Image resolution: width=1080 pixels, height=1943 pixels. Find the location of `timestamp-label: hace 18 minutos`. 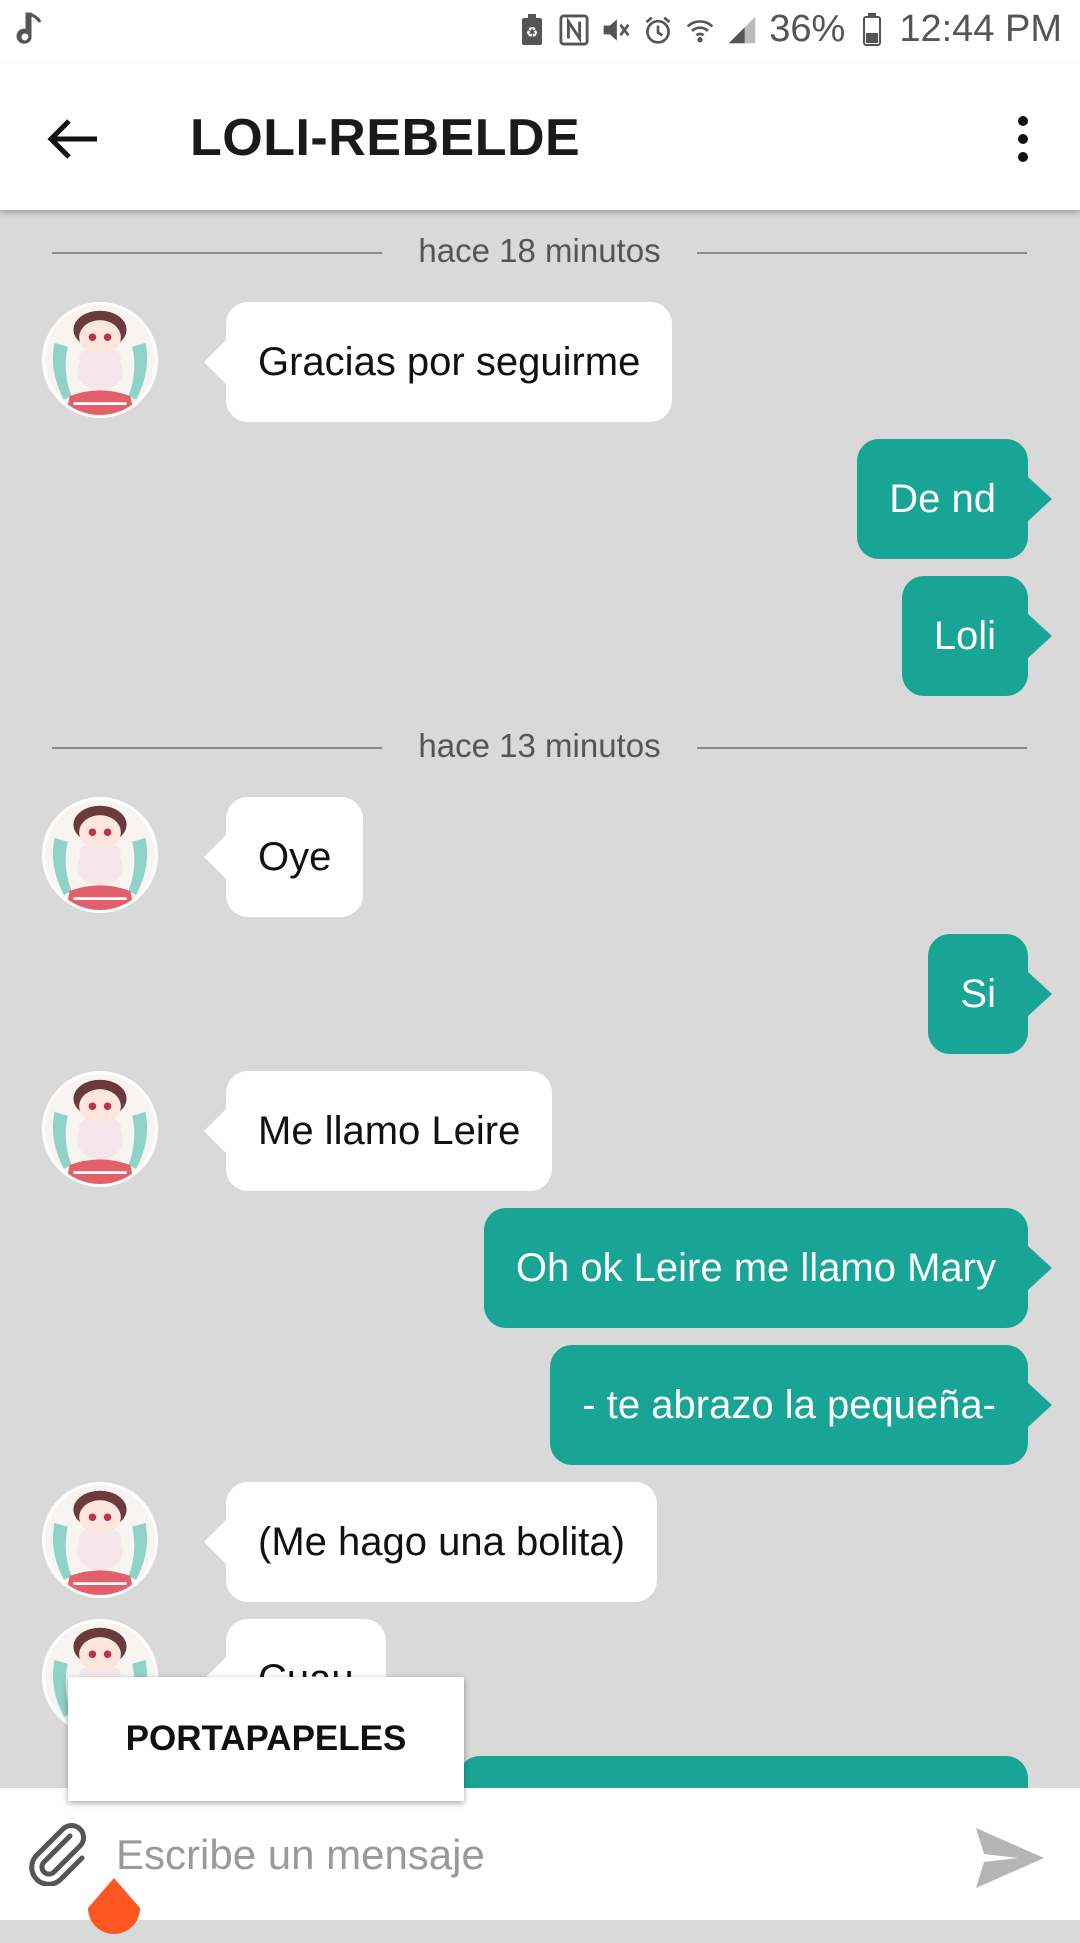

timestamp-label: hace 18 minutos is located at coordinates (539, 250).